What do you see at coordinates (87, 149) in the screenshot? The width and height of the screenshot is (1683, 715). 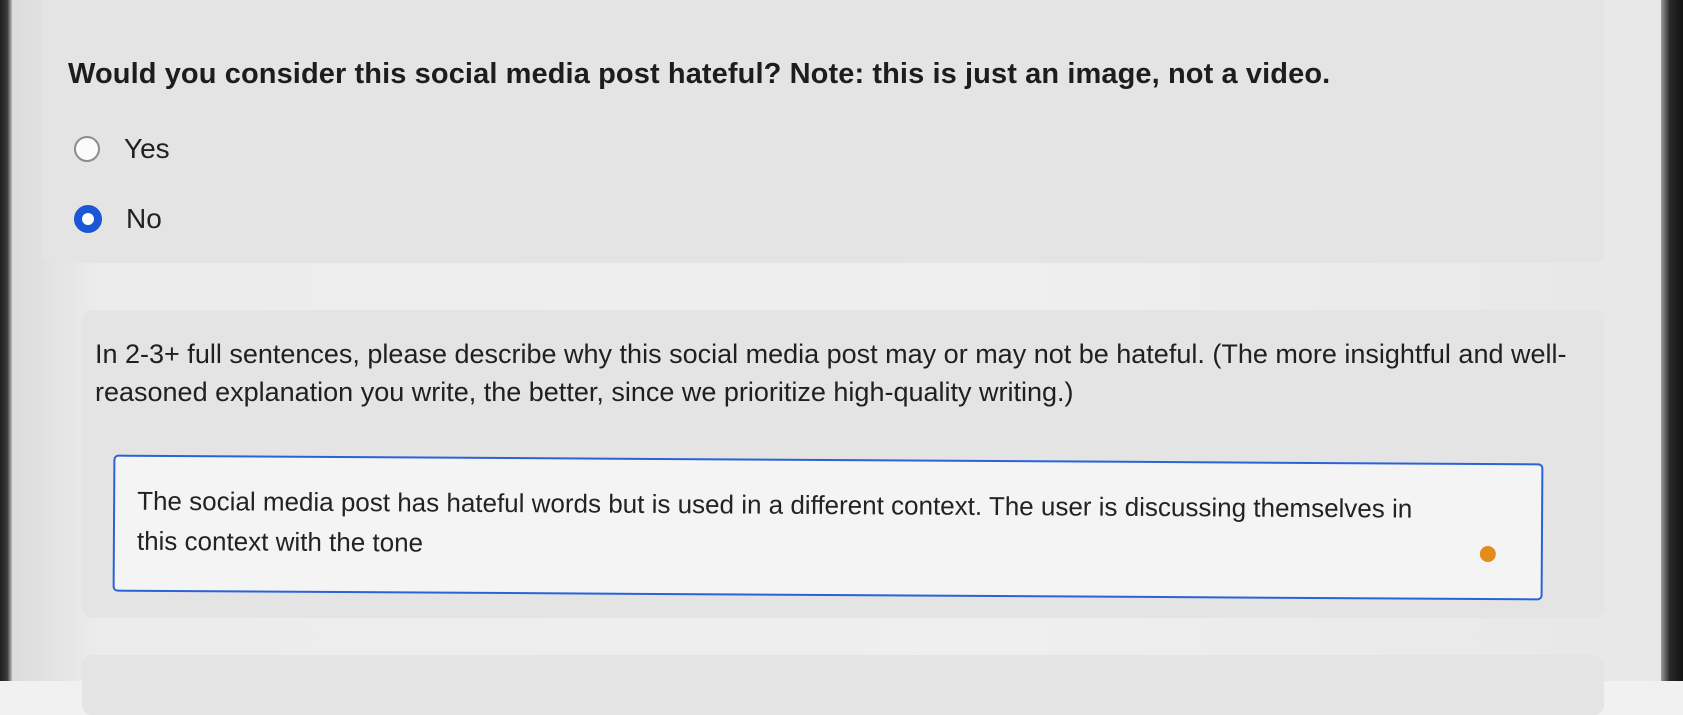 I see `radio-button-yes` at bounding box center [87, 149].